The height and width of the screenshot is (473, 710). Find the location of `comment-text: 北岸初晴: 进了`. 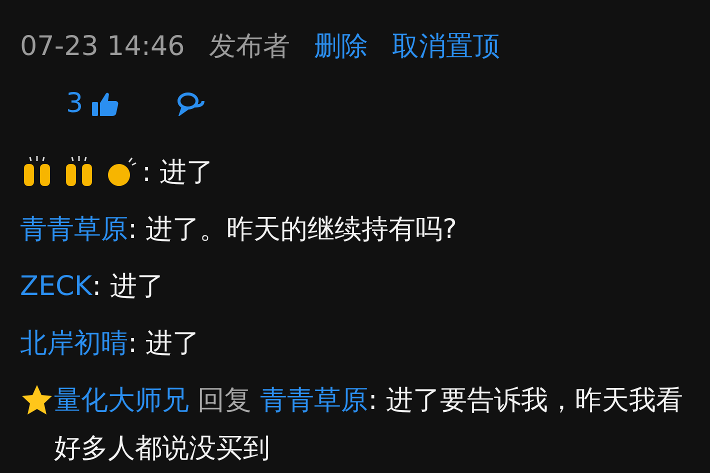

comment-text: 北岸初晴: 进了 is located at coordinates (110, 344).